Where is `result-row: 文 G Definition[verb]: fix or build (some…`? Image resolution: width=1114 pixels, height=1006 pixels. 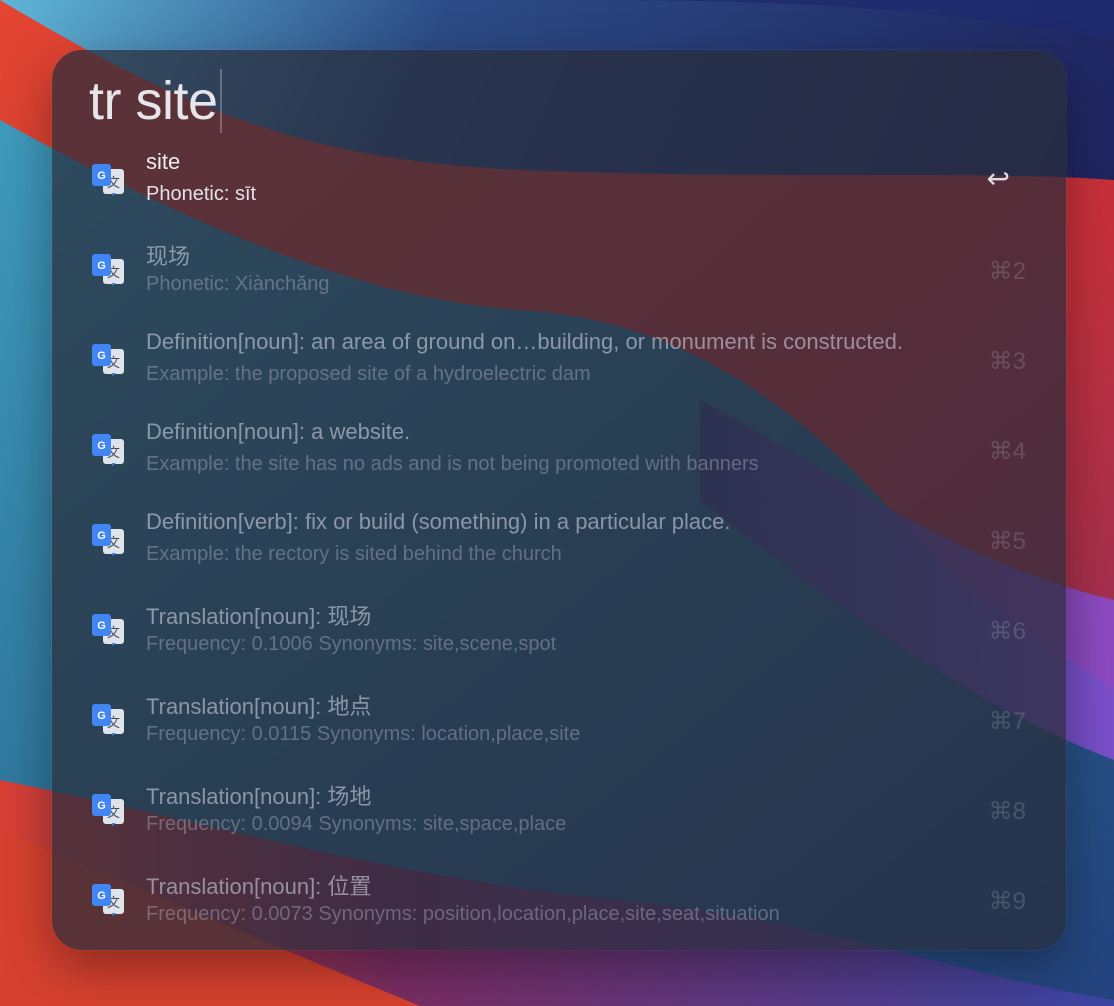
result-row: 文 G Definition[verb]: fix or build (some… is located at coordinates (559, 540).